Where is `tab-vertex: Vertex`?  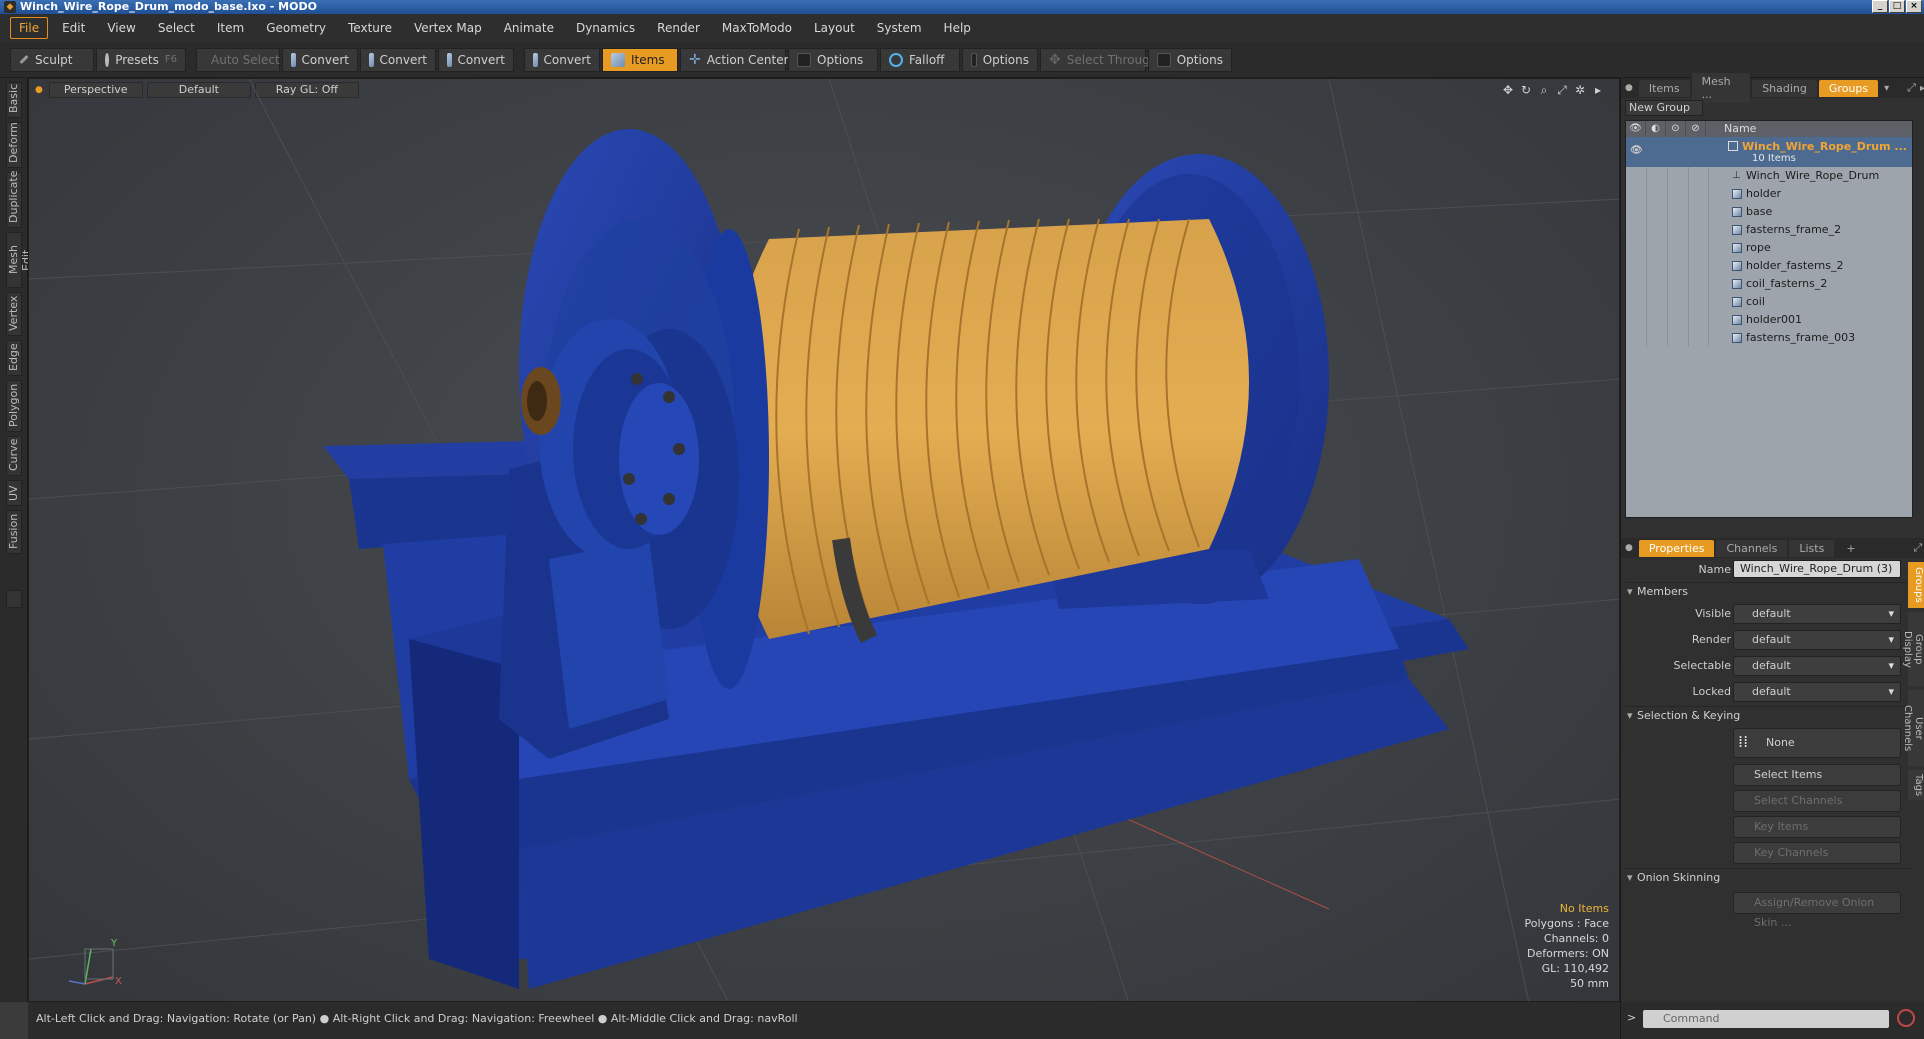 tab-vertex: Vertex is located at coordinates (14, 314).